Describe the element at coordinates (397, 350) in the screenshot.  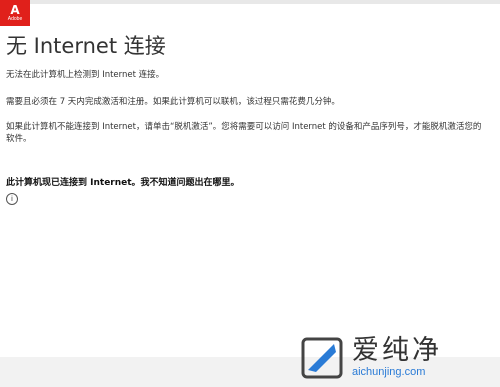
I see `watermark-name: 爱纯净` at that location.